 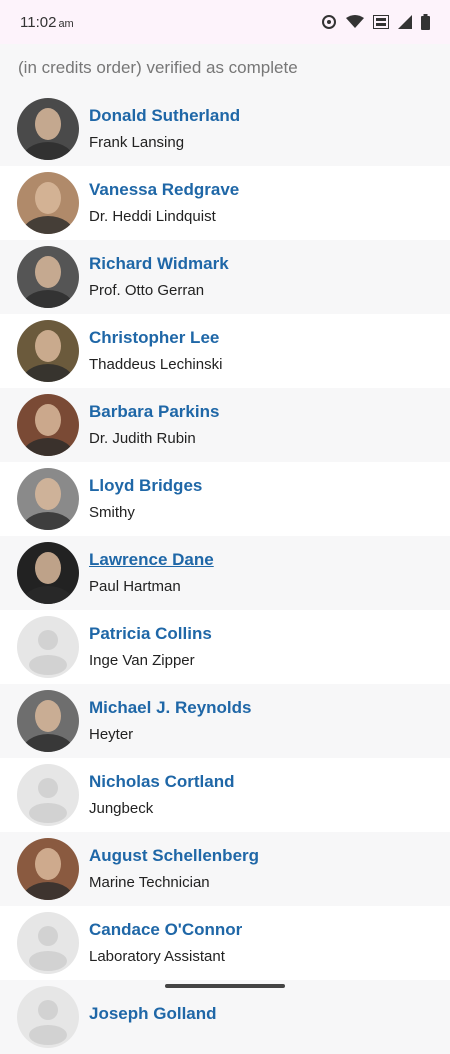 I want to click on actor-name-link: Richard Widmark, so click(x=159, y=264).